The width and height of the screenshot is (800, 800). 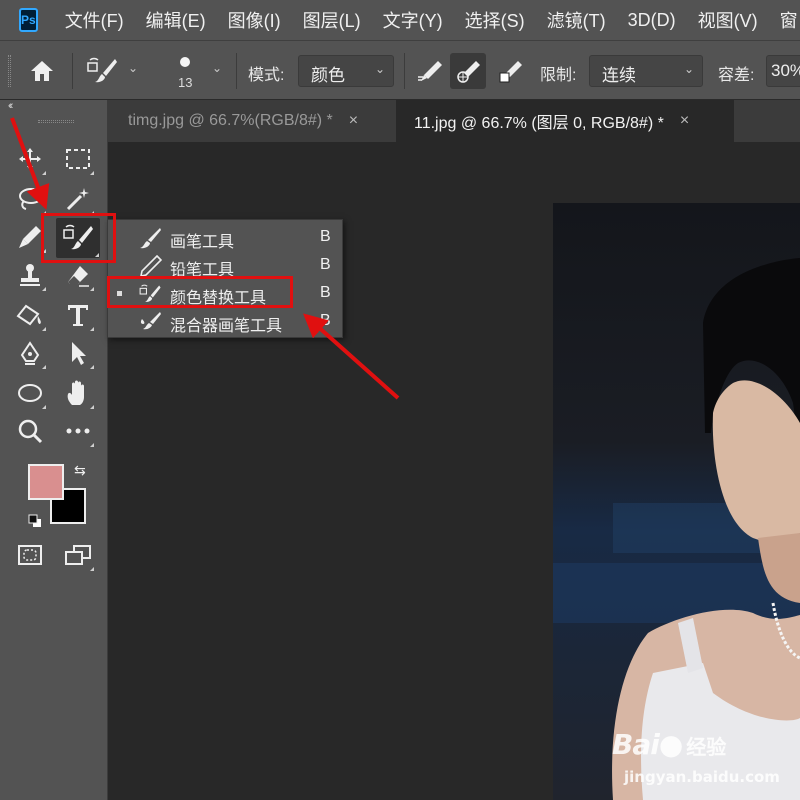 What do you see at coordinates (495, 20) in the screenshot?
I see `menu-select: 选择(S)` at bounding box center [495, 20].